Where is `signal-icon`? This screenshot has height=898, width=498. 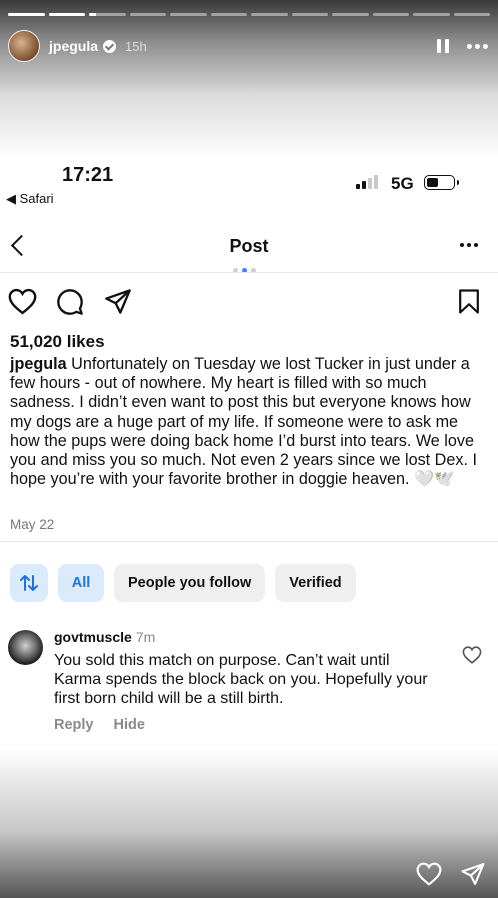
signal-icon is located at coordinates (367, 182).